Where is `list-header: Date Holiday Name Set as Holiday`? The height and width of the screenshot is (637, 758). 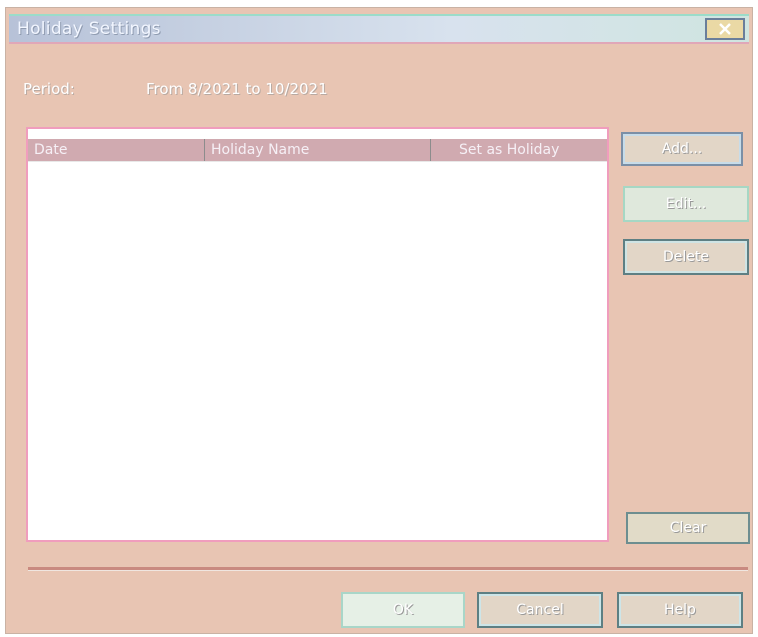 list-header: Date Holiday Name Set as Holiday is located at coordinates (317, 150).